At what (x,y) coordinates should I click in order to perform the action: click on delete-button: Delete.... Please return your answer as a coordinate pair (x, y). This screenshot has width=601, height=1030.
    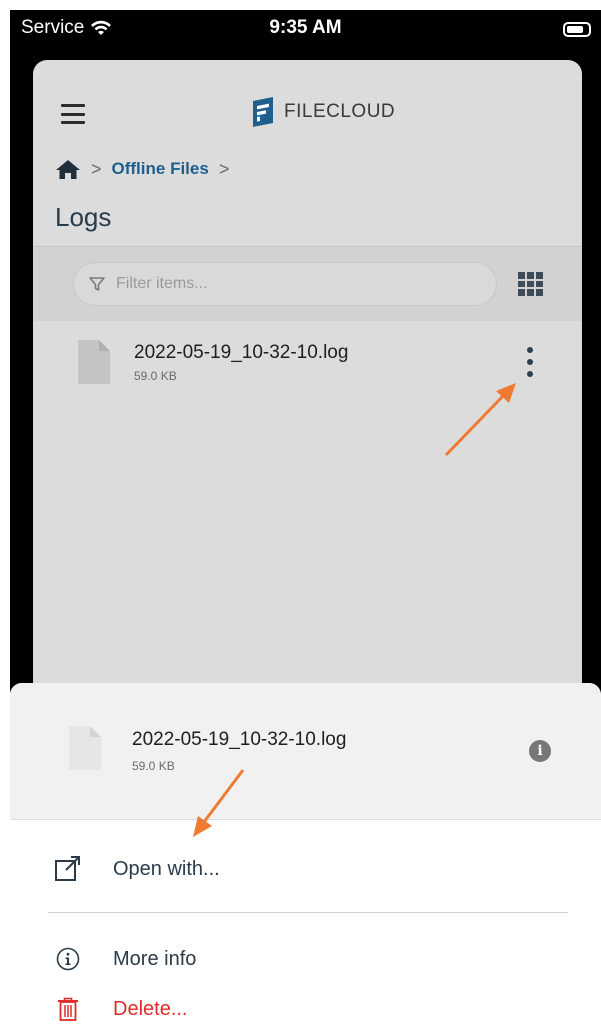
    Looking at the image, I should click on (305, 1006).